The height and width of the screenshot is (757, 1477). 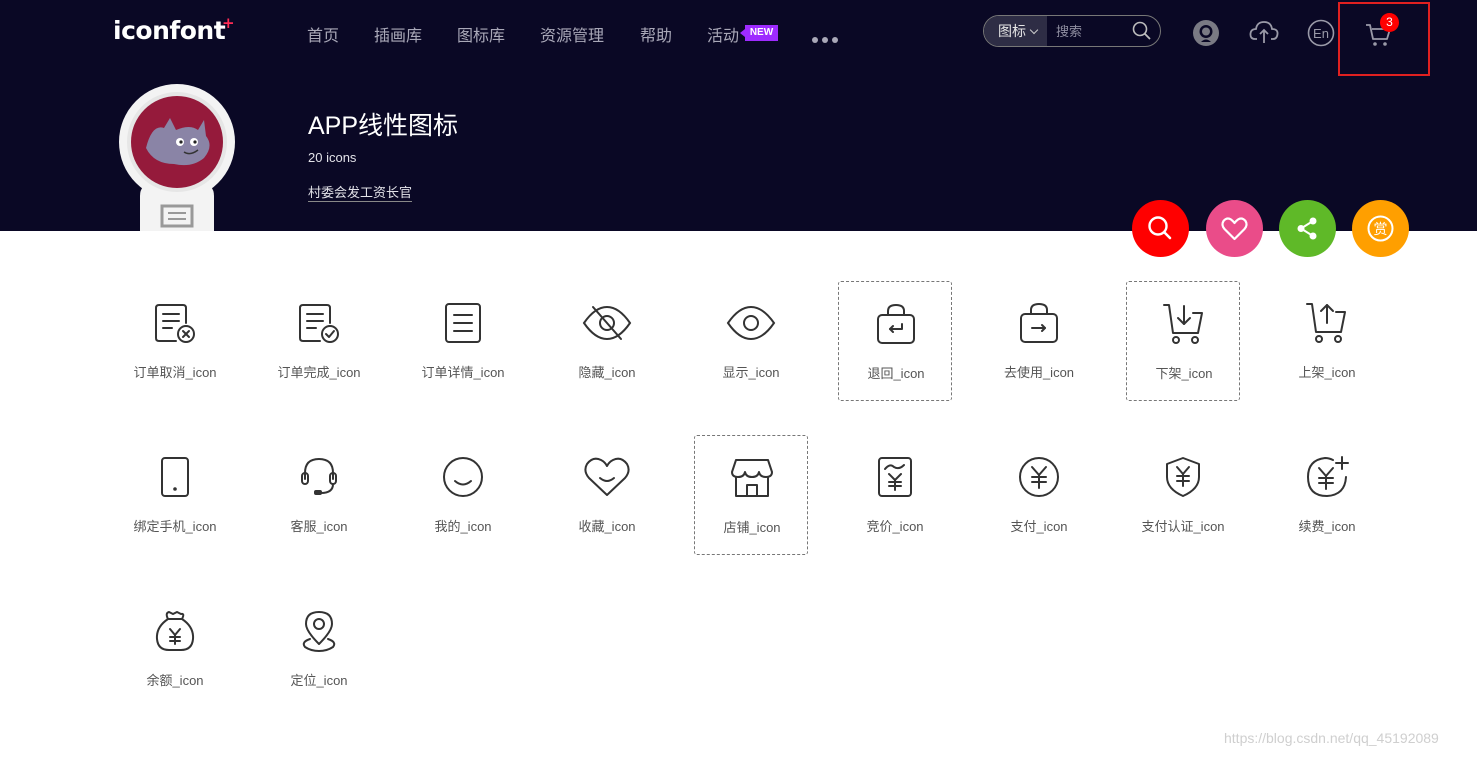 I want to click on search-type-select: 图标, so click(x=1015, y=31).